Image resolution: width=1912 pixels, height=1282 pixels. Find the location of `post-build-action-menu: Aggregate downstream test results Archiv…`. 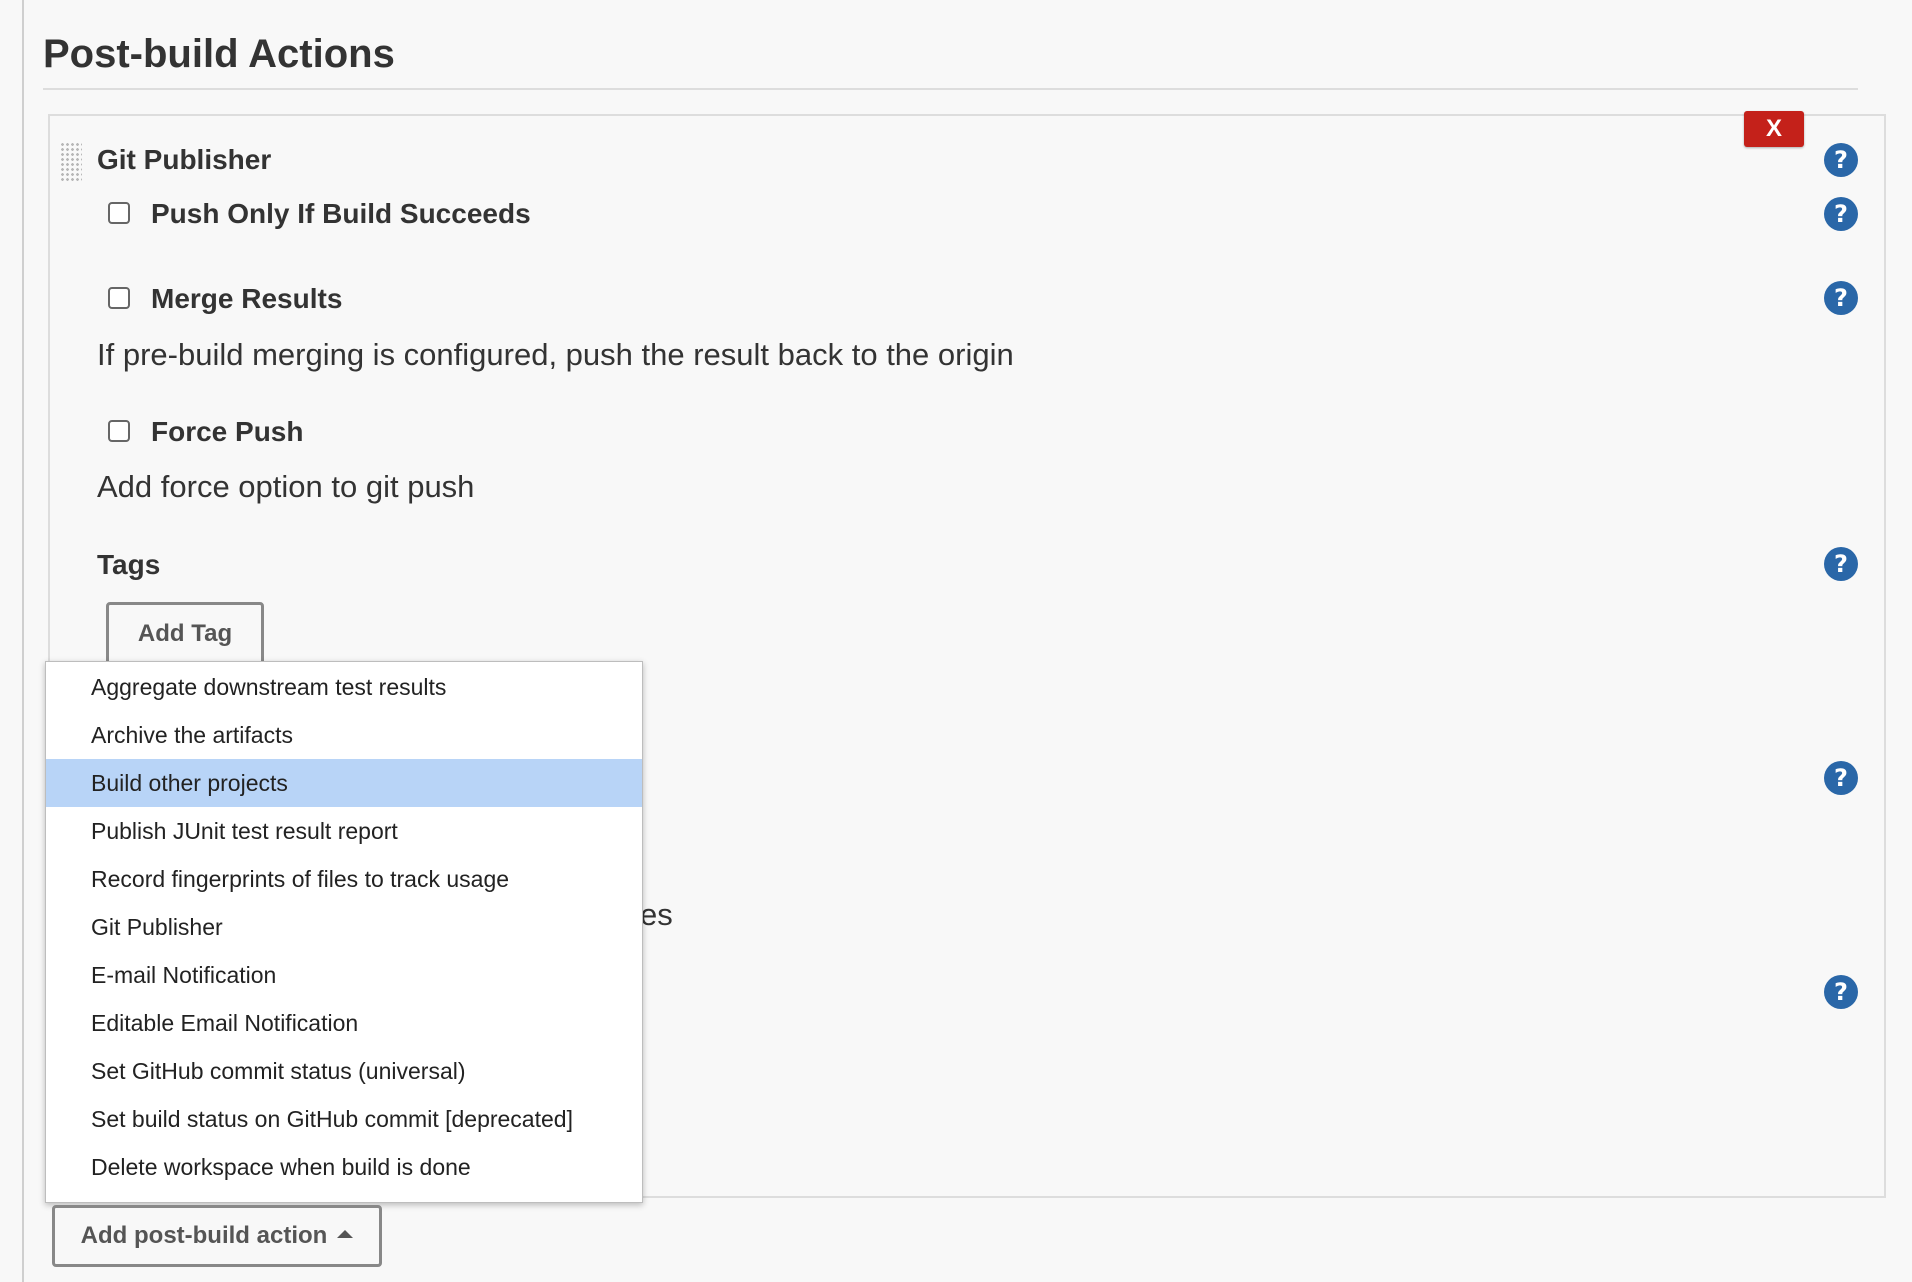

post-build-action-menu: Aggregate downstream test results Archiv… is located at coordinates (344, 932).